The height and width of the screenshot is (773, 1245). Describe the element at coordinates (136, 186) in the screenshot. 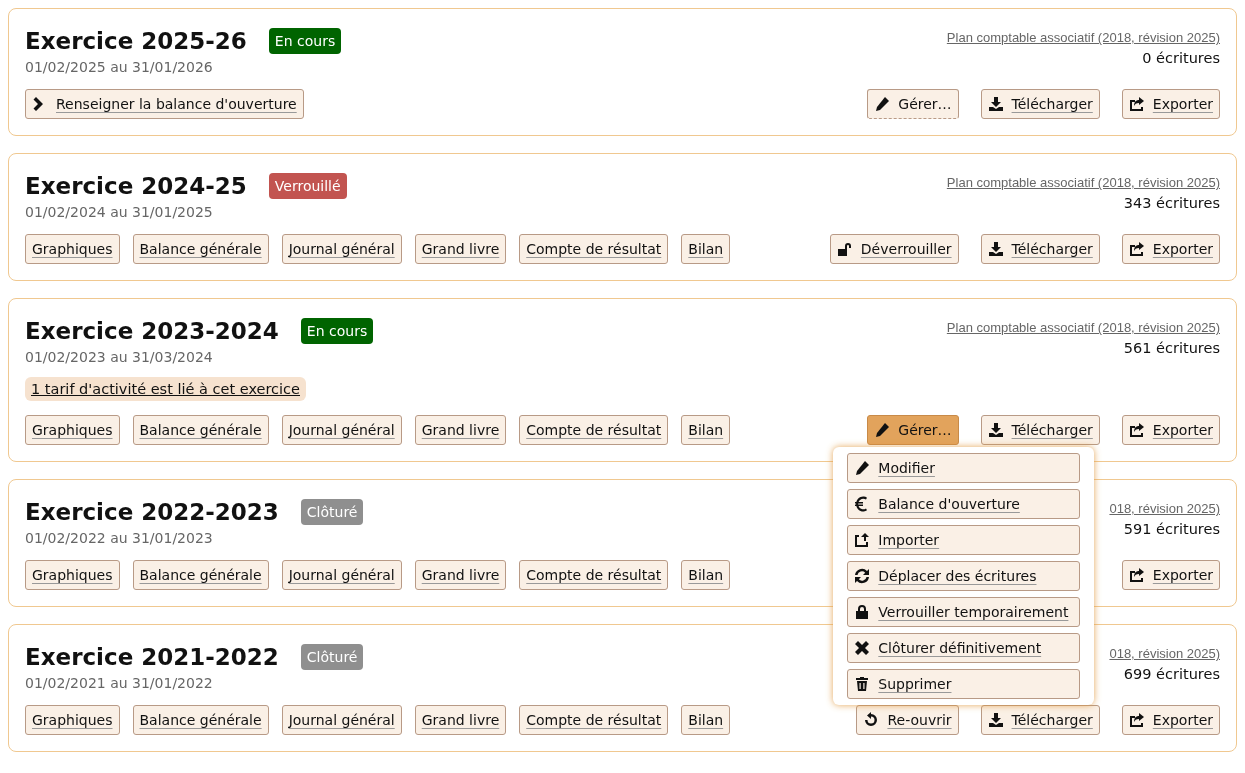

I see `exercise-title: Exercice 2024-25` at that location.